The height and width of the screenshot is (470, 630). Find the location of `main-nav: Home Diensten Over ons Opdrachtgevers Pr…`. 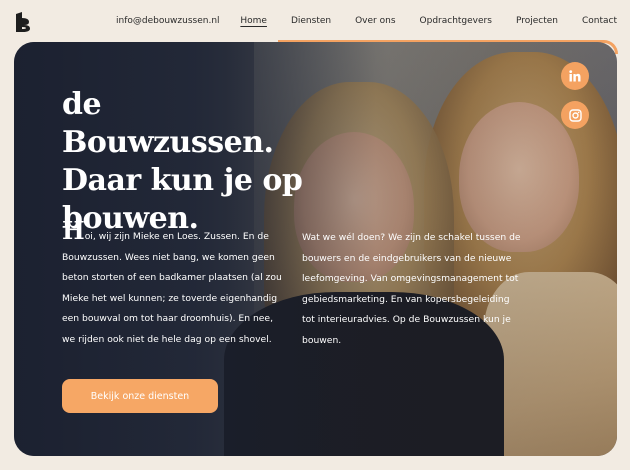

main-nav: Home Diensten Over ons Opdrachtgevers Pr… is located at coordinates (416, 21).